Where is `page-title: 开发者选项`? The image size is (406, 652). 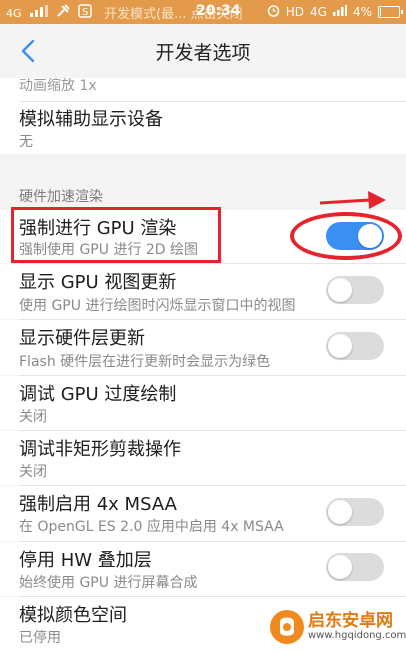
page-title: 开发者选项 is located at coordinates (203, 53).